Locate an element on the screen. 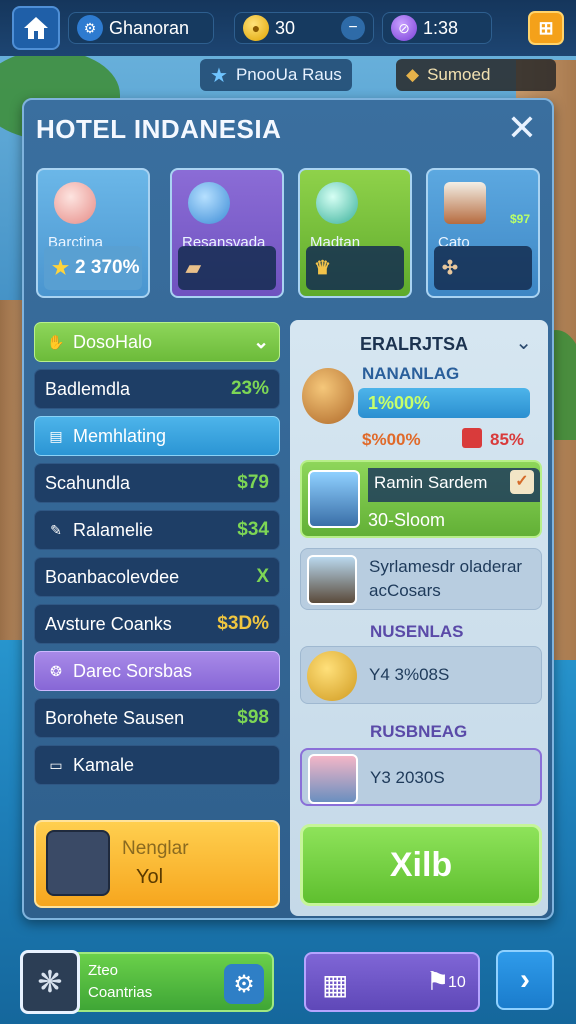 The height and width of the screenshot is (1024, 576). top-bar: ⚙ Ghanoran ● 30 − ⊘ 1:38 ⊞ is located at coordinates (288, 28).